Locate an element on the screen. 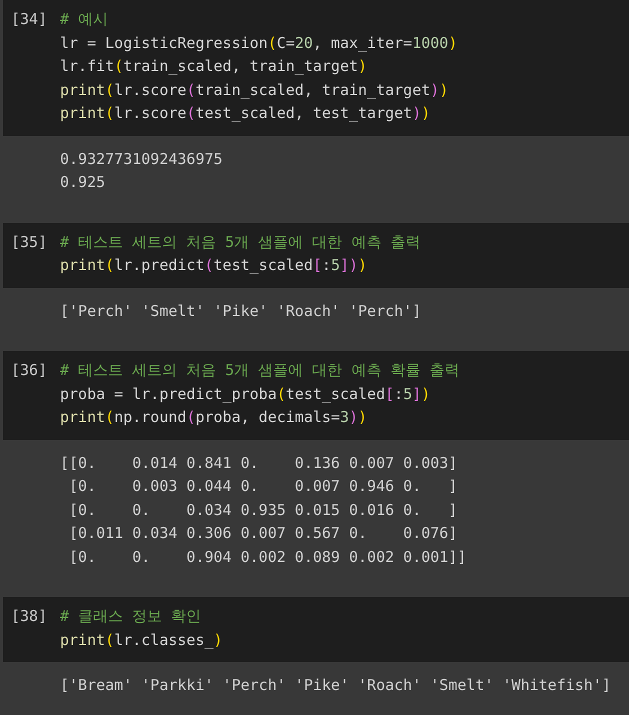  output-line: ['Perch' 'Smelt' 'Pike' 'Roach' 'Perch'] is located at coordinates (241, 311).